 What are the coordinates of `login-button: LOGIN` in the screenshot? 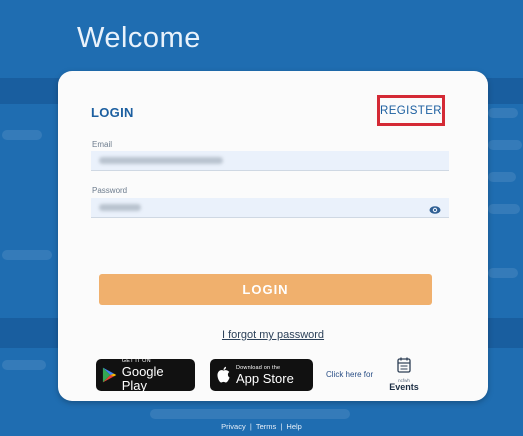 It's located at (265, 289).